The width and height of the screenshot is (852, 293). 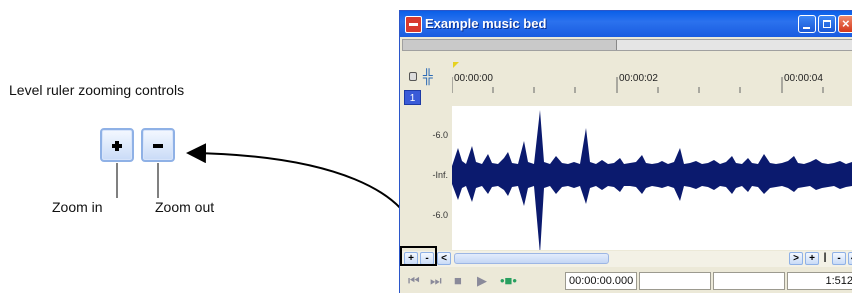 I want to click on track-number-badge: 1, so click(x=412, y=97).